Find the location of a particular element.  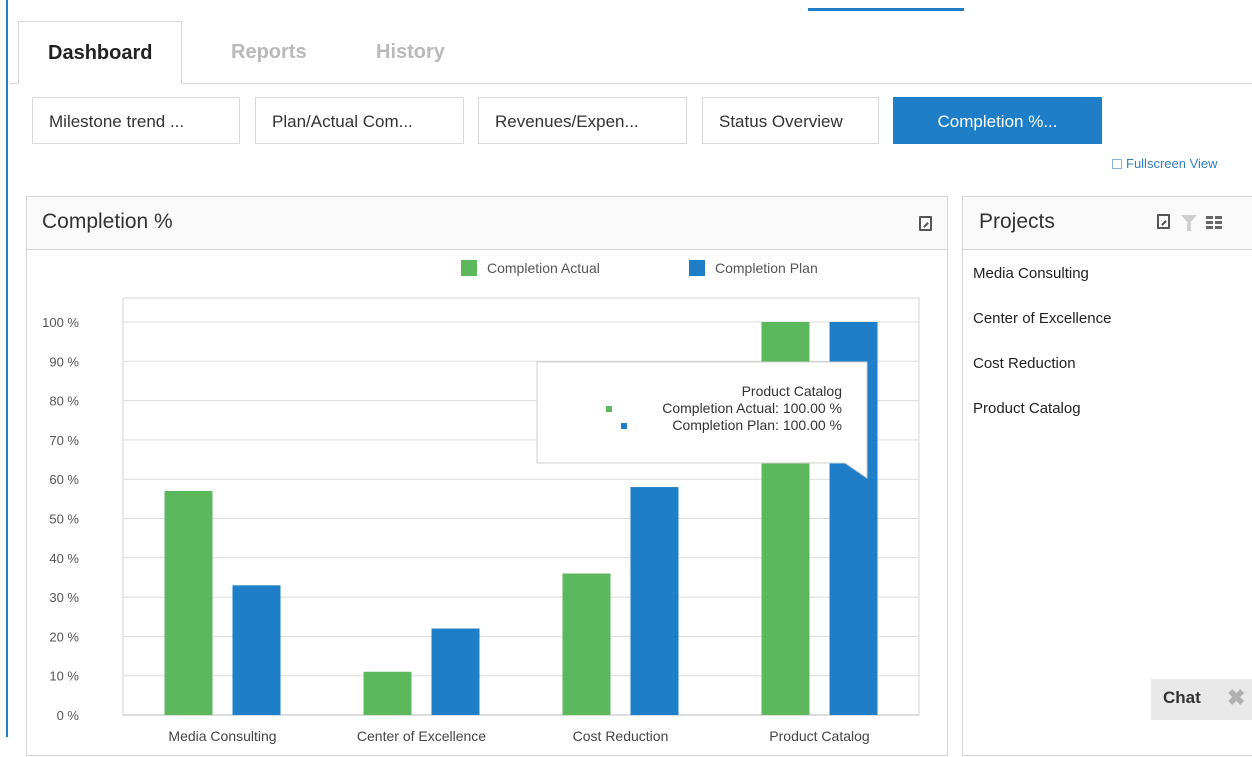

y-tick-label: 0 % is located at coordinates (68, 715).